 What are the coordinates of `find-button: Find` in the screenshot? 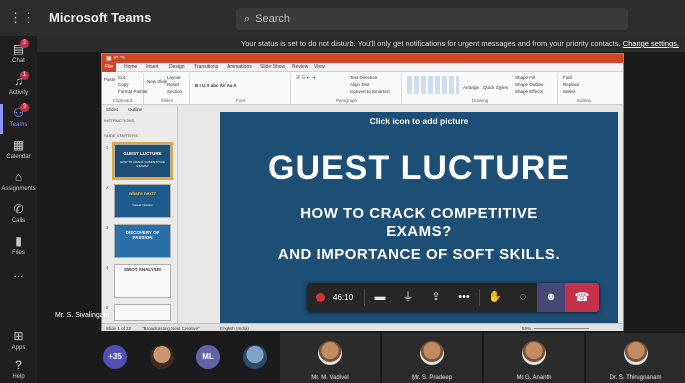 It's located at (567, 77).